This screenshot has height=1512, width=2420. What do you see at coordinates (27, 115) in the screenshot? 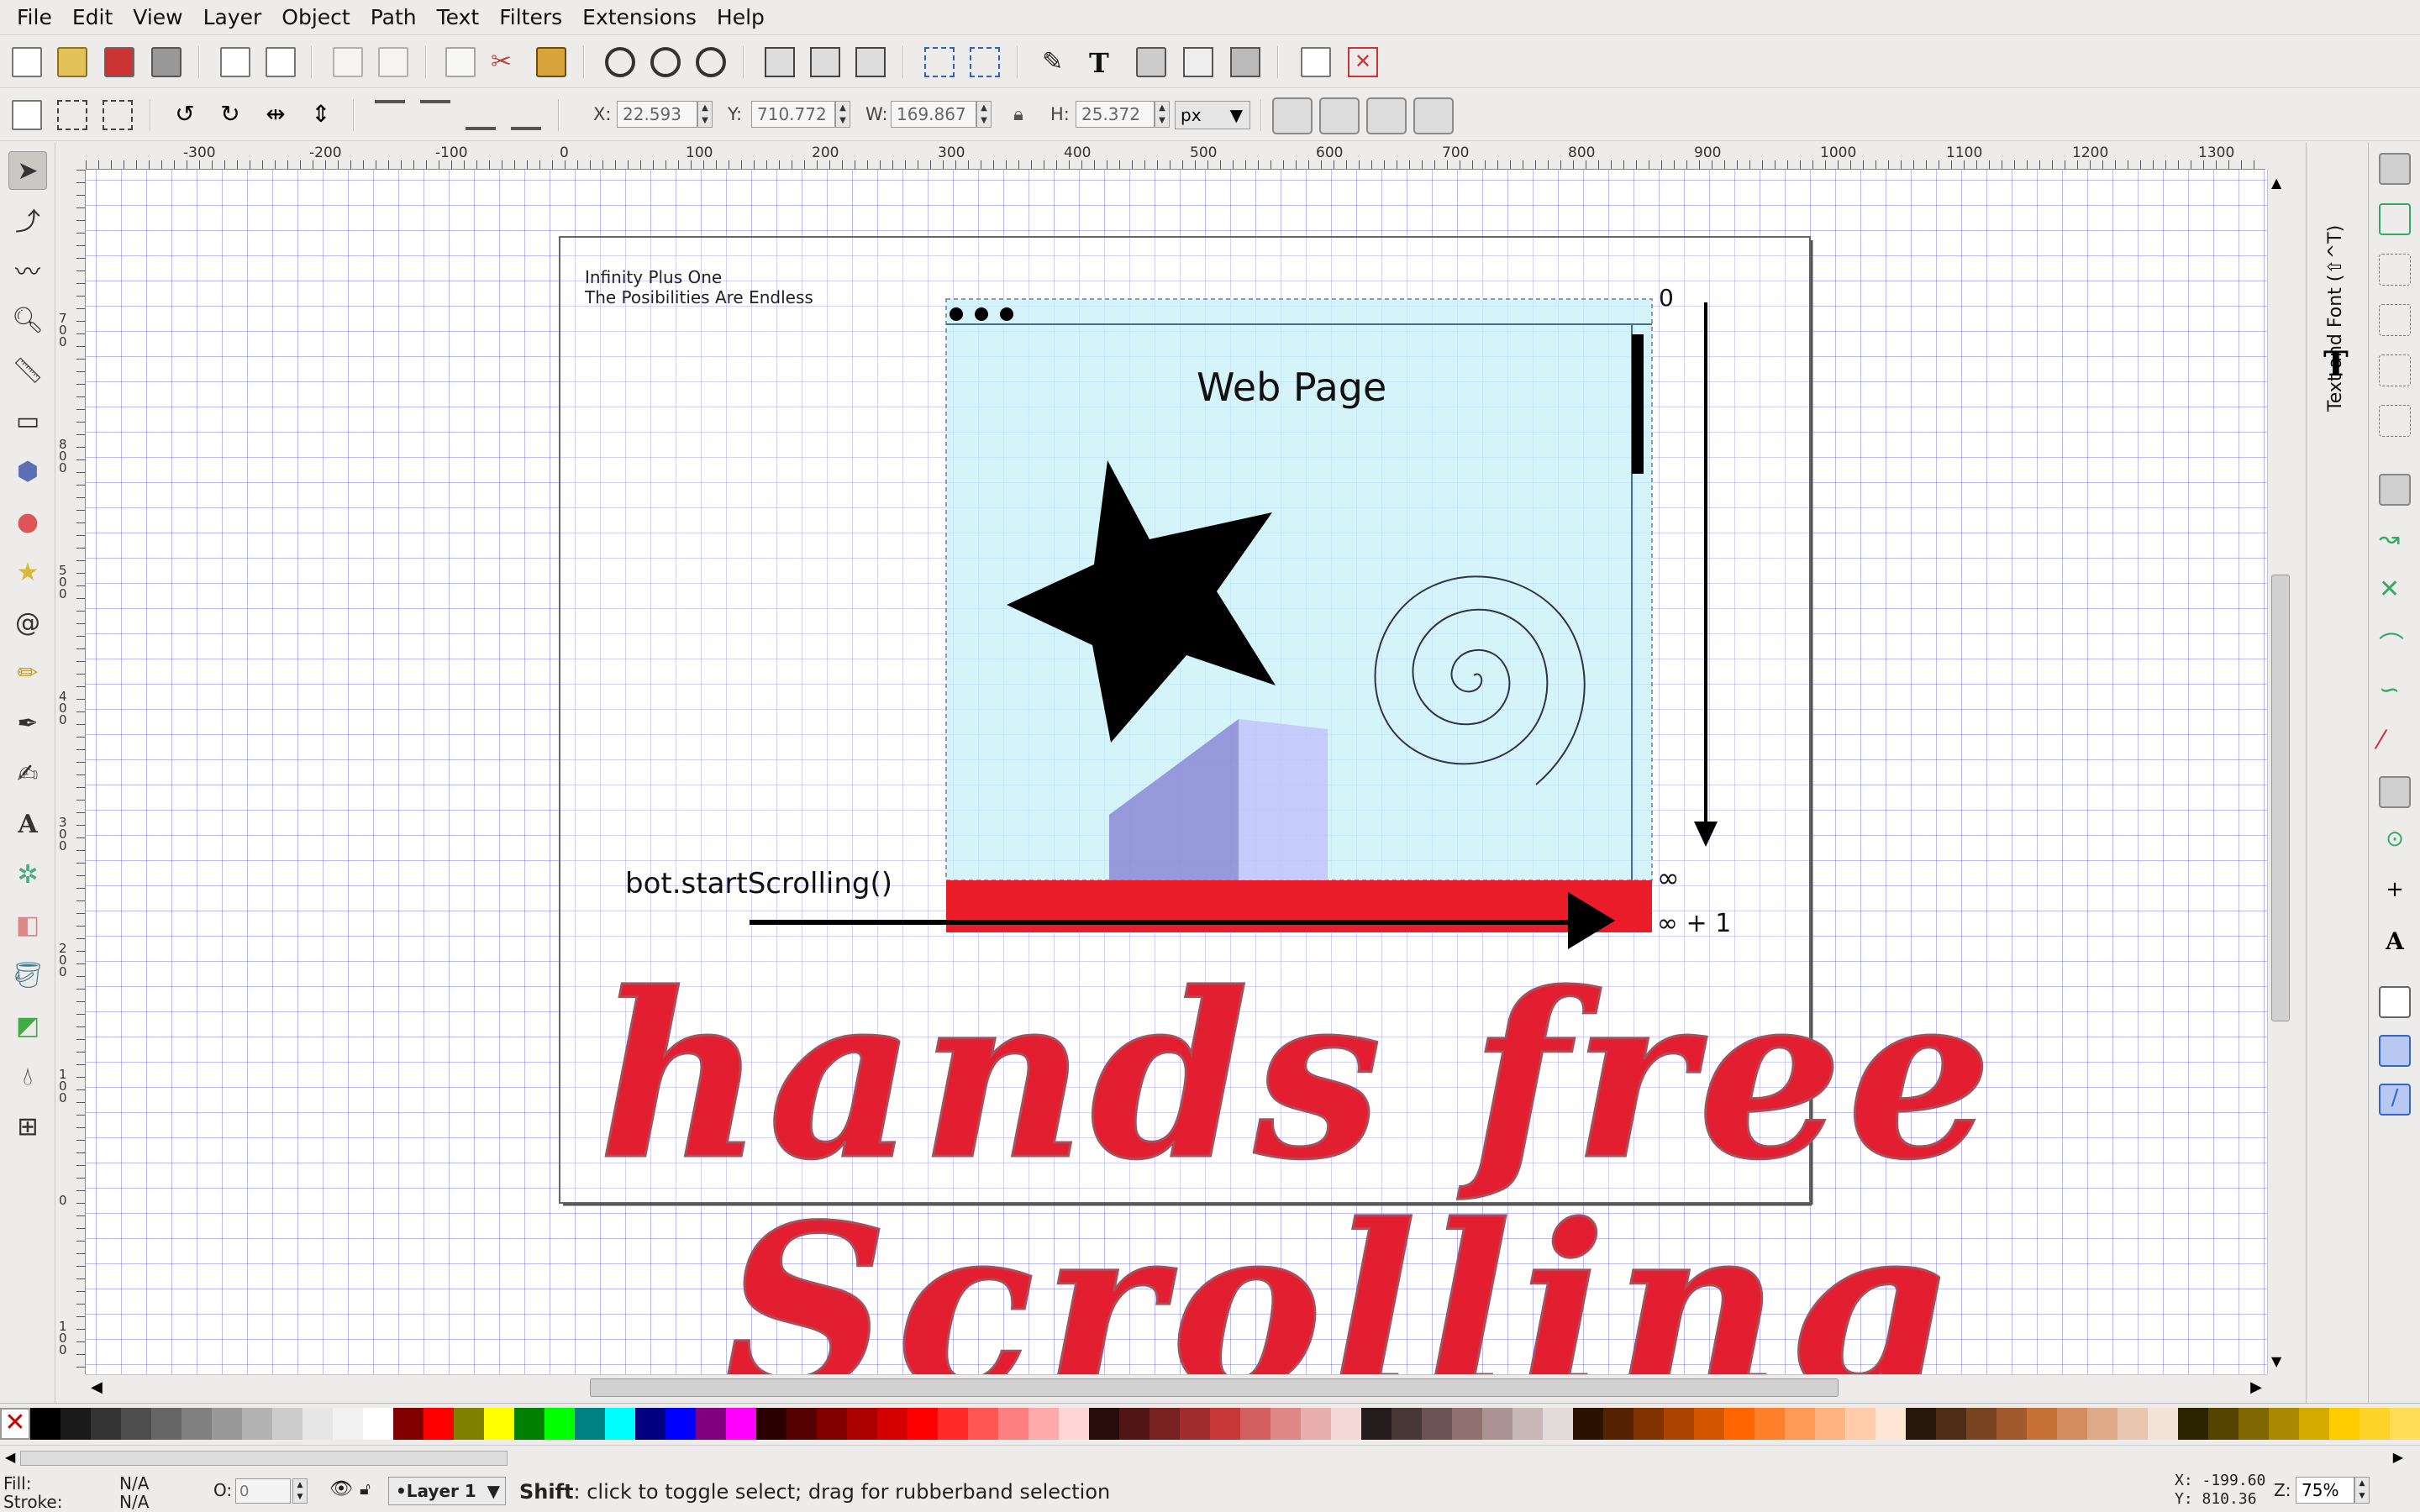
I see `select-all-icon` at bounding box center [27, 115].